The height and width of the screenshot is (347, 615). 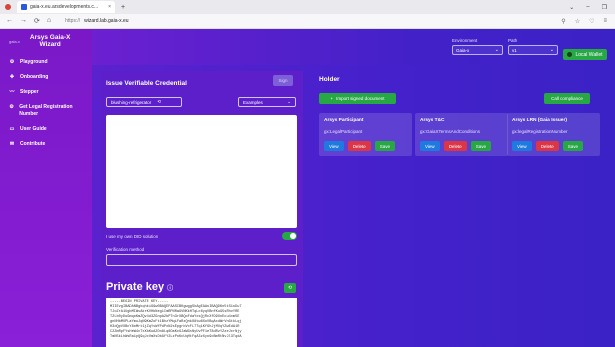 I want to click on environment-label: Environment, so click(x=465, y=40).